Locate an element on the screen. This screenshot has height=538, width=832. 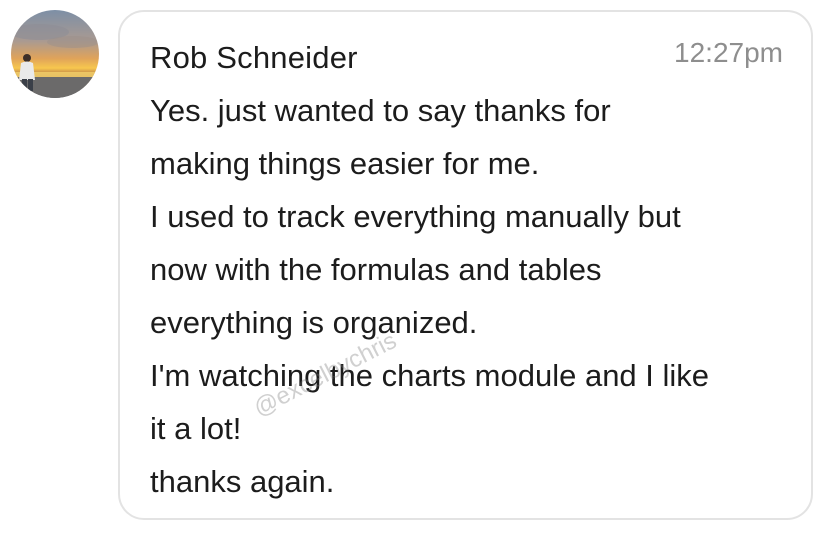
message-line: it a lot! is located at coordinates (196, 428).